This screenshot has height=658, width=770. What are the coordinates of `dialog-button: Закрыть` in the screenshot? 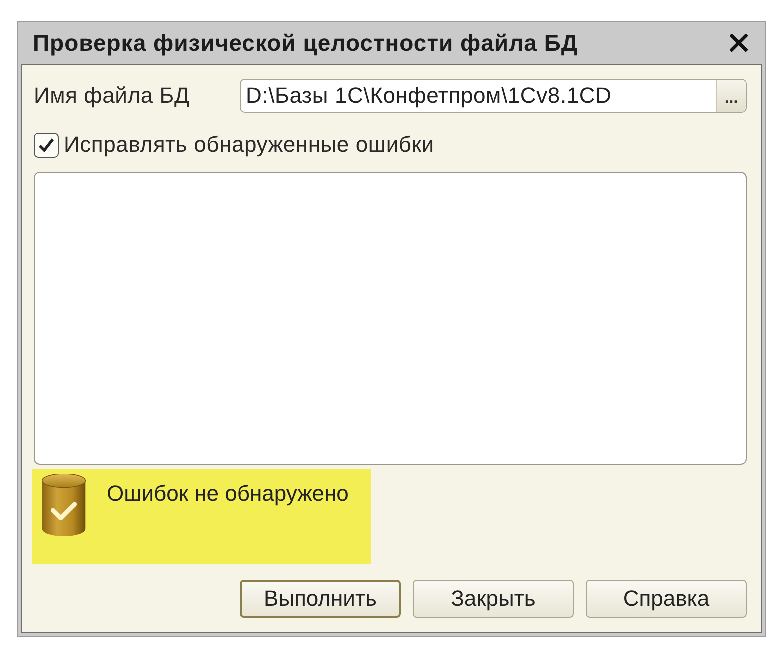 It's located at (493, 599).